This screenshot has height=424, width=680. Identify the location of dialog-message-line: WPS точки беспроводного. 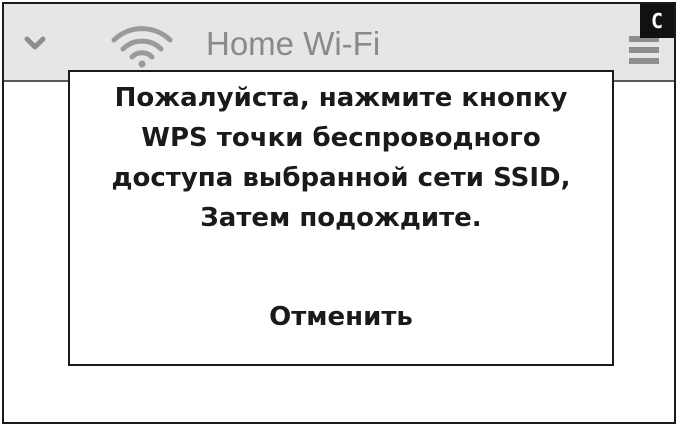
(341, 138).